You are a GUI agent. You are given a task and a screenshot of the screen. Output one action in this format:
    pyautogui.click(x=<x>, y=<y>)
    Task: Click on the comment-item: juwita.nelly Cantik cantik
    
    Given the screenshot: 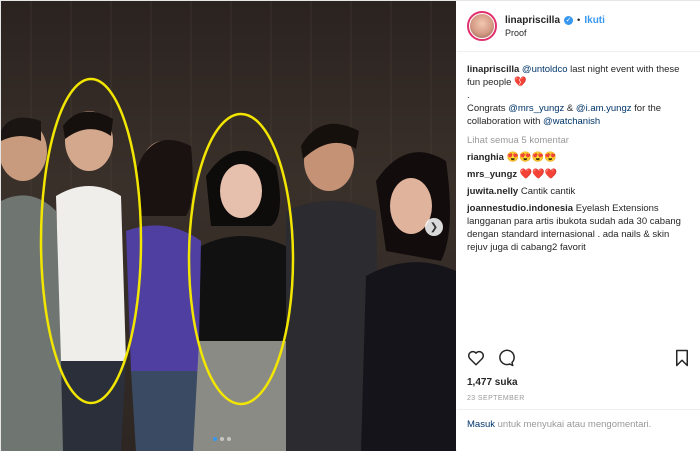 What is the action you would take?
    pyautogui.click(x=521, y=191)
    